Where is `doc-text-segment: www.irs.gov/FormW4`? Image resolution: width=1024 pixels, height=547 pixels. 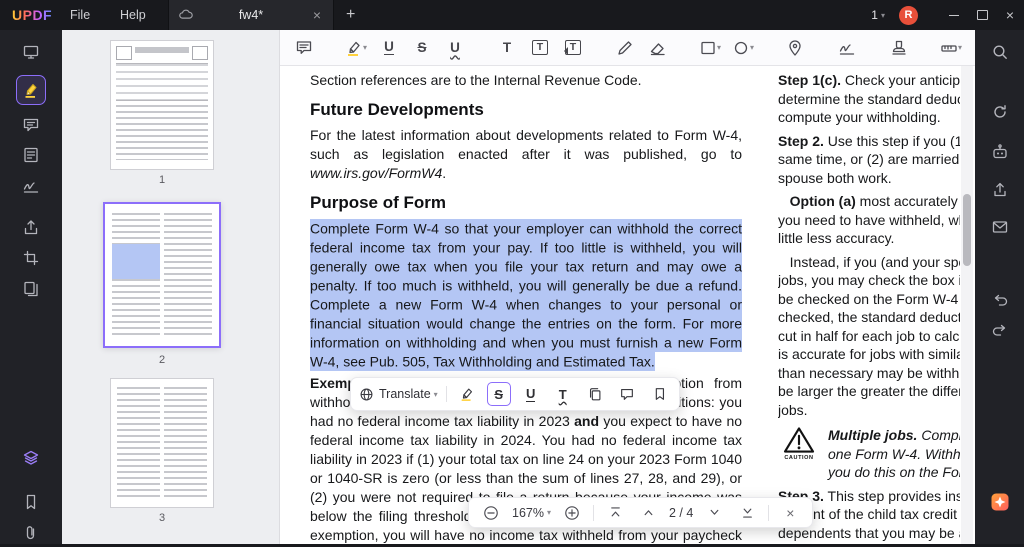
doc-text-segment: www.irs.gov/FormW4 is located at coordinates (376, 173).